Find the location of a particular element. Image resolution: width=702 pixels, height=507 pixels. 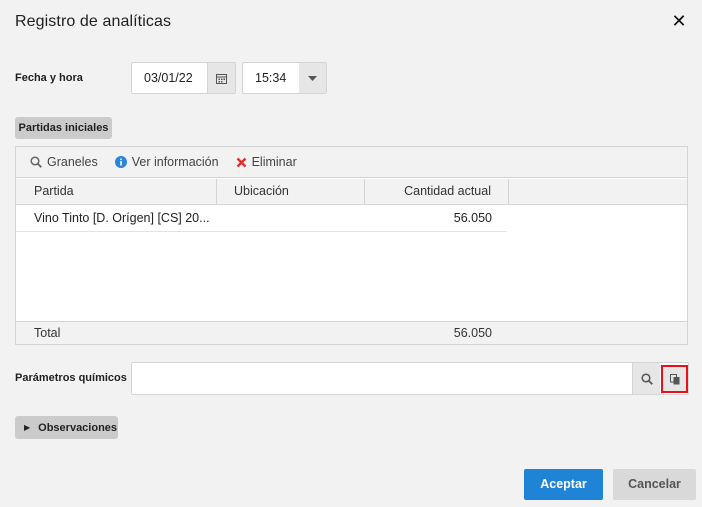

grid-header: Partida Ubicación Cantidad actual is located at coordinates (351, 192).